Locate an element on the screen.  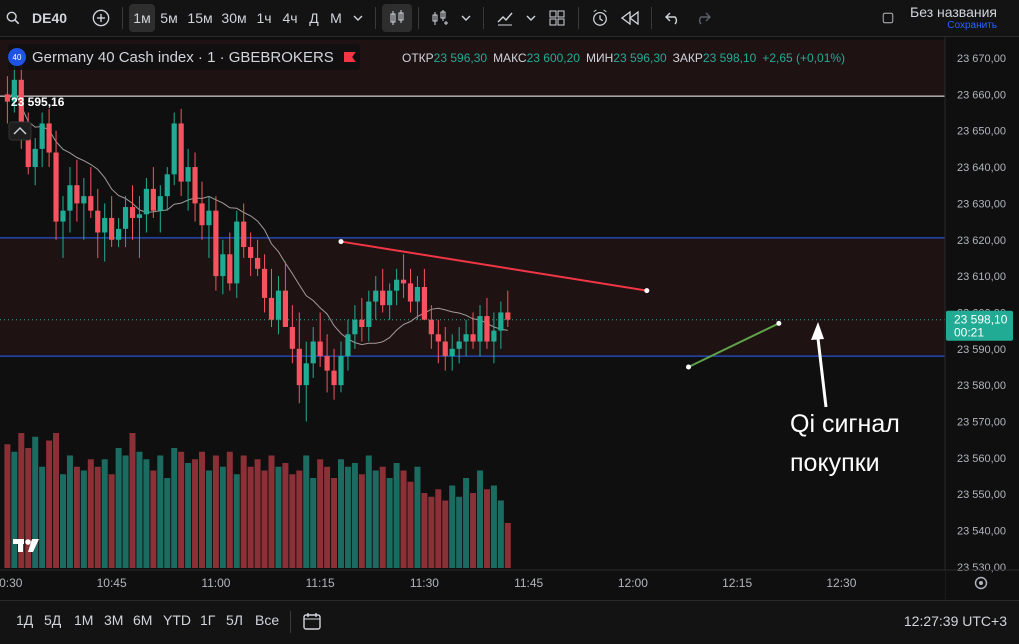
range-5d: 5Д is located at coordinates (52, 620).